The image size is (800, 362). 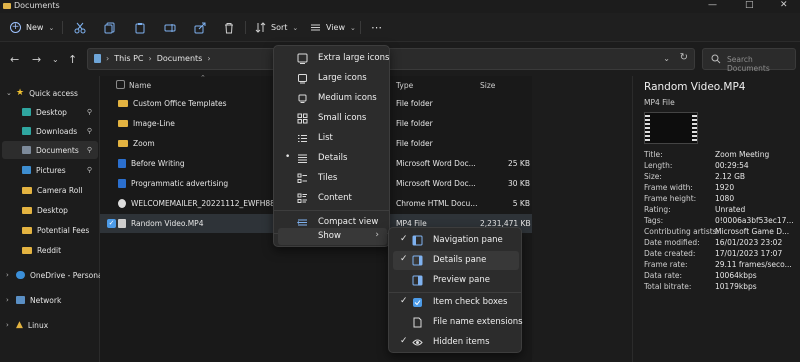 I want to click on menu-item-details: • Details, so click(x=331, y=158).